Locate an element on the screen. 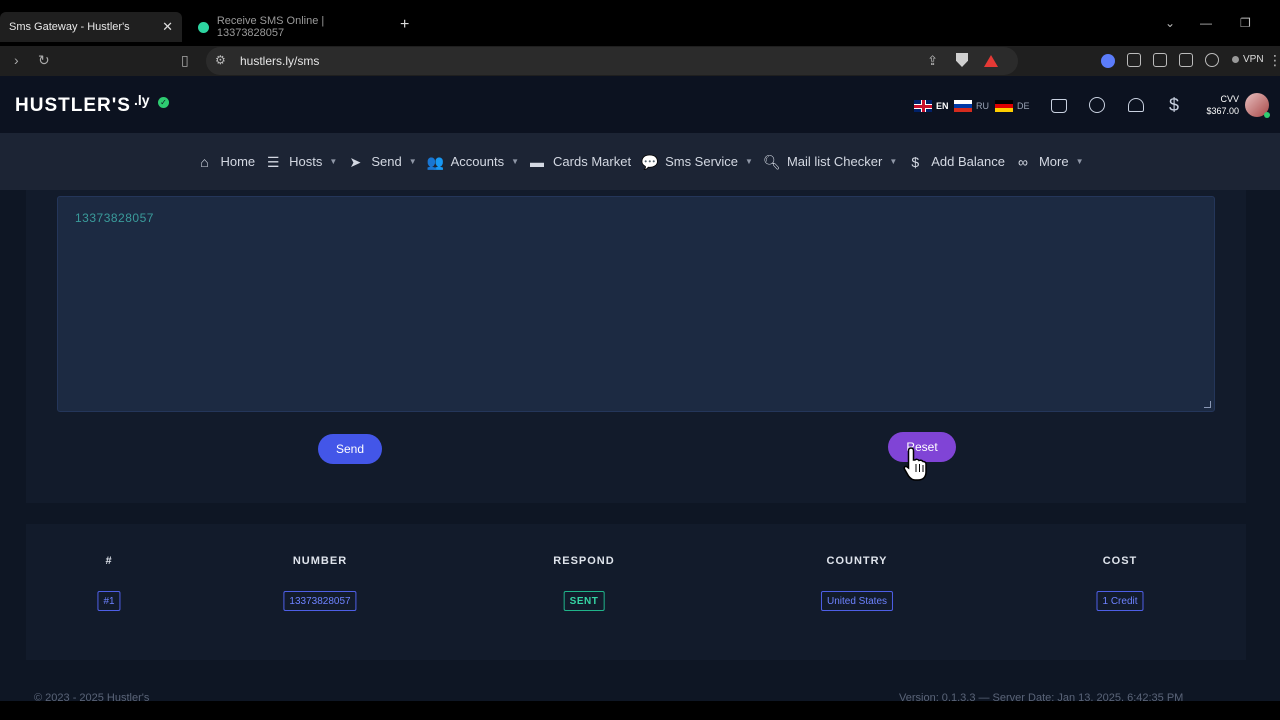 Image resolution: width=1280 pixels, height=720 pixels. sidebar-icon is located at coordinates (1160, 60).